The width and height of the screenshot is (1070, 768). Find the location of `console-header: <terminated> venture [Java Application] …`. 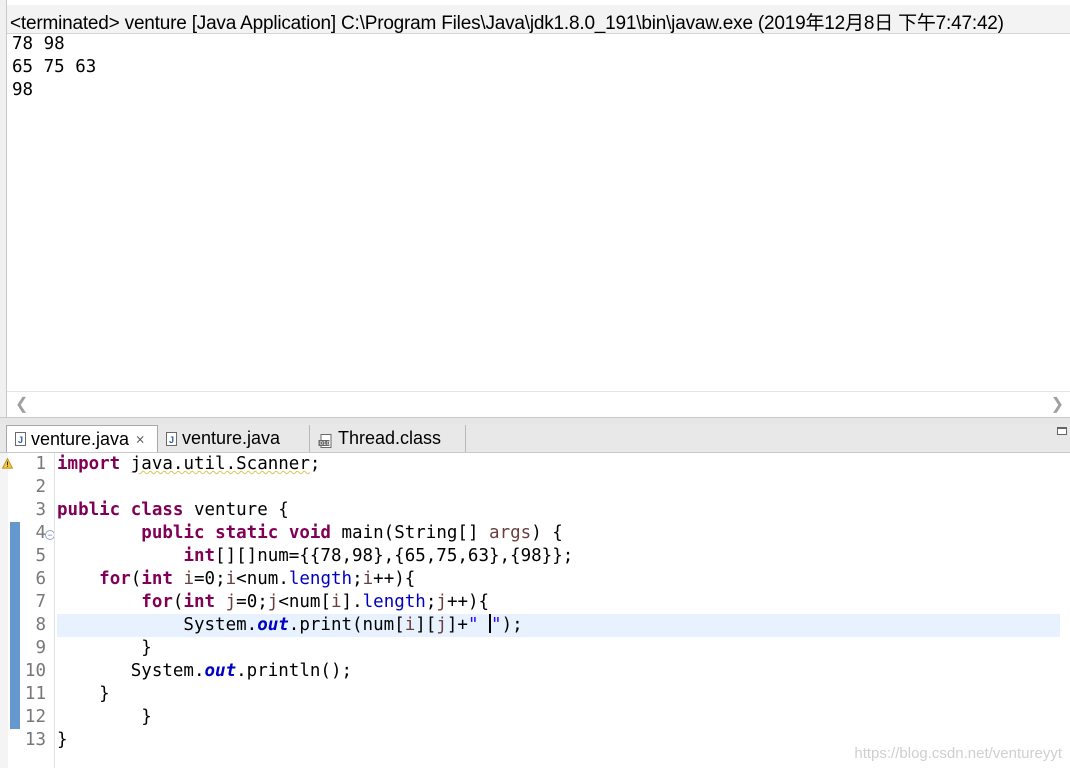

console-header: <terminated> venture [Java Application] … is located at coordinates (538, 19).